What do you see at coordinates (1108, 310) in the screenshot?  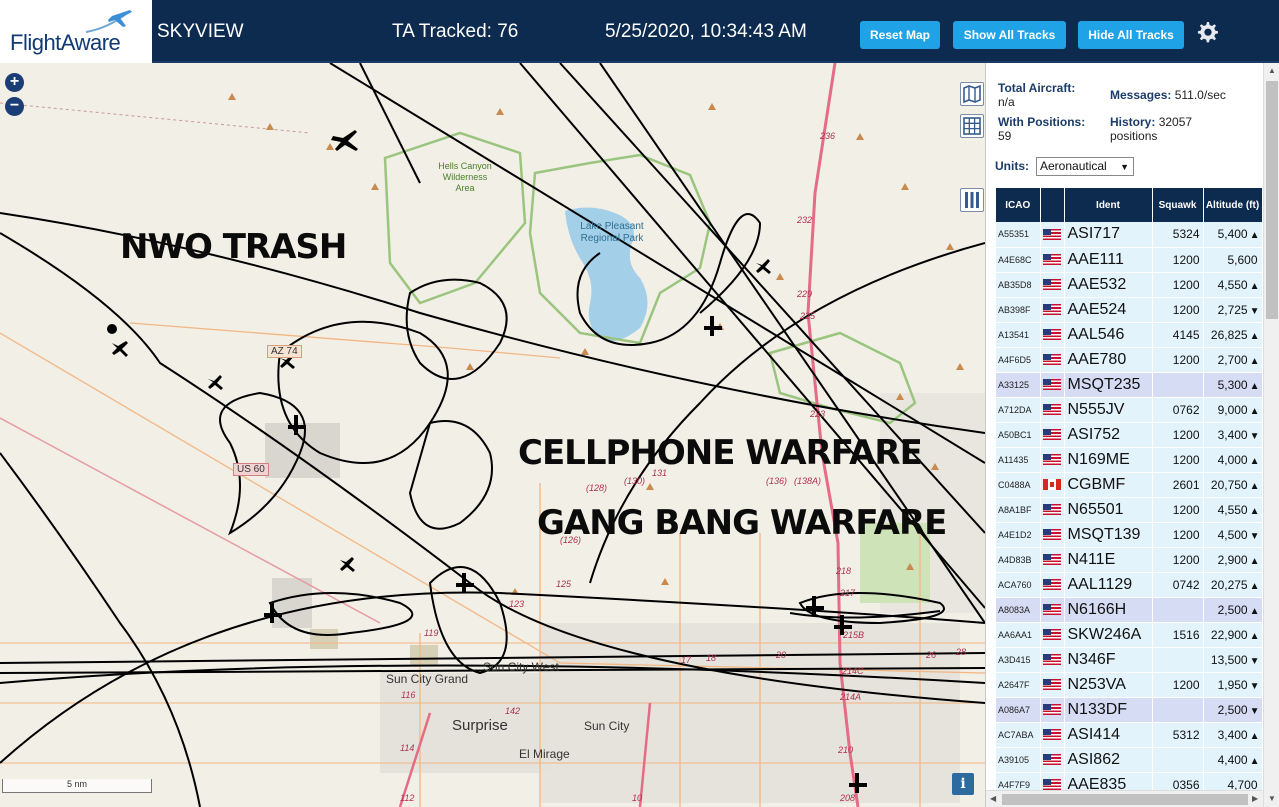 I see `cell-ident: AAE524` at bounding box center [1108, 310].